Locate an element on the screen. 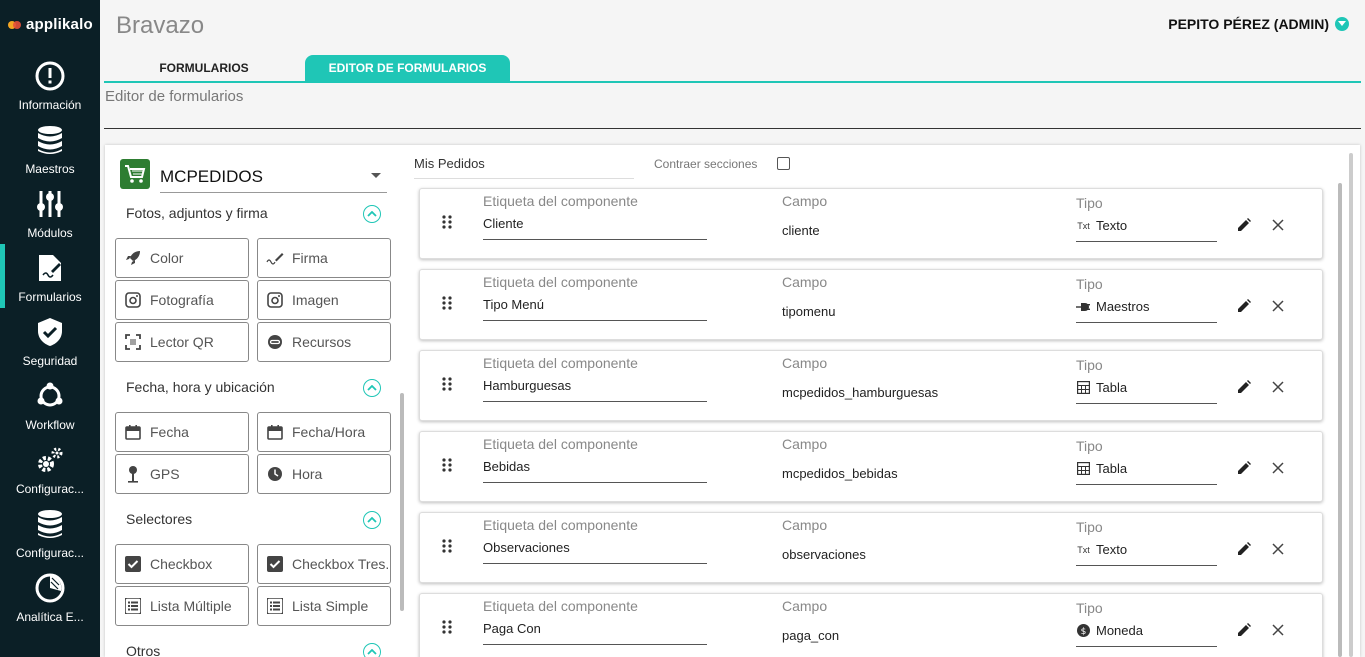 The height and width of the screenshot is (657, 1365). dropdown-caret-icon is located at coordinates (376, 175).